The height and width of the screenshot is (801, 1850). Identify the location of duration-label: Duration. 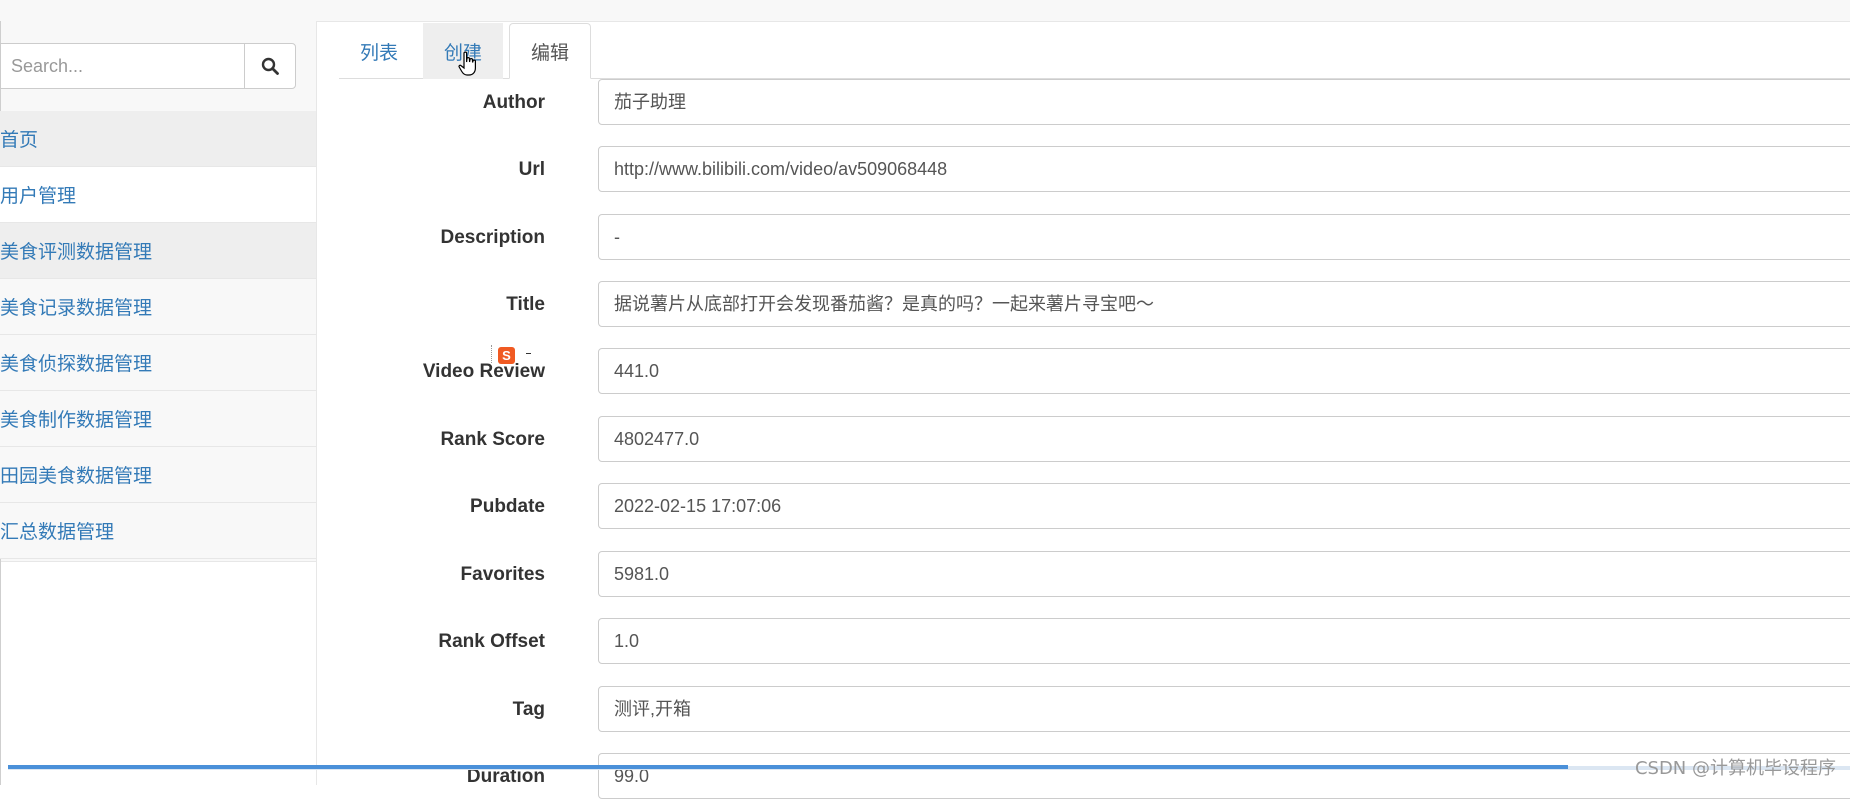
(505, 776).